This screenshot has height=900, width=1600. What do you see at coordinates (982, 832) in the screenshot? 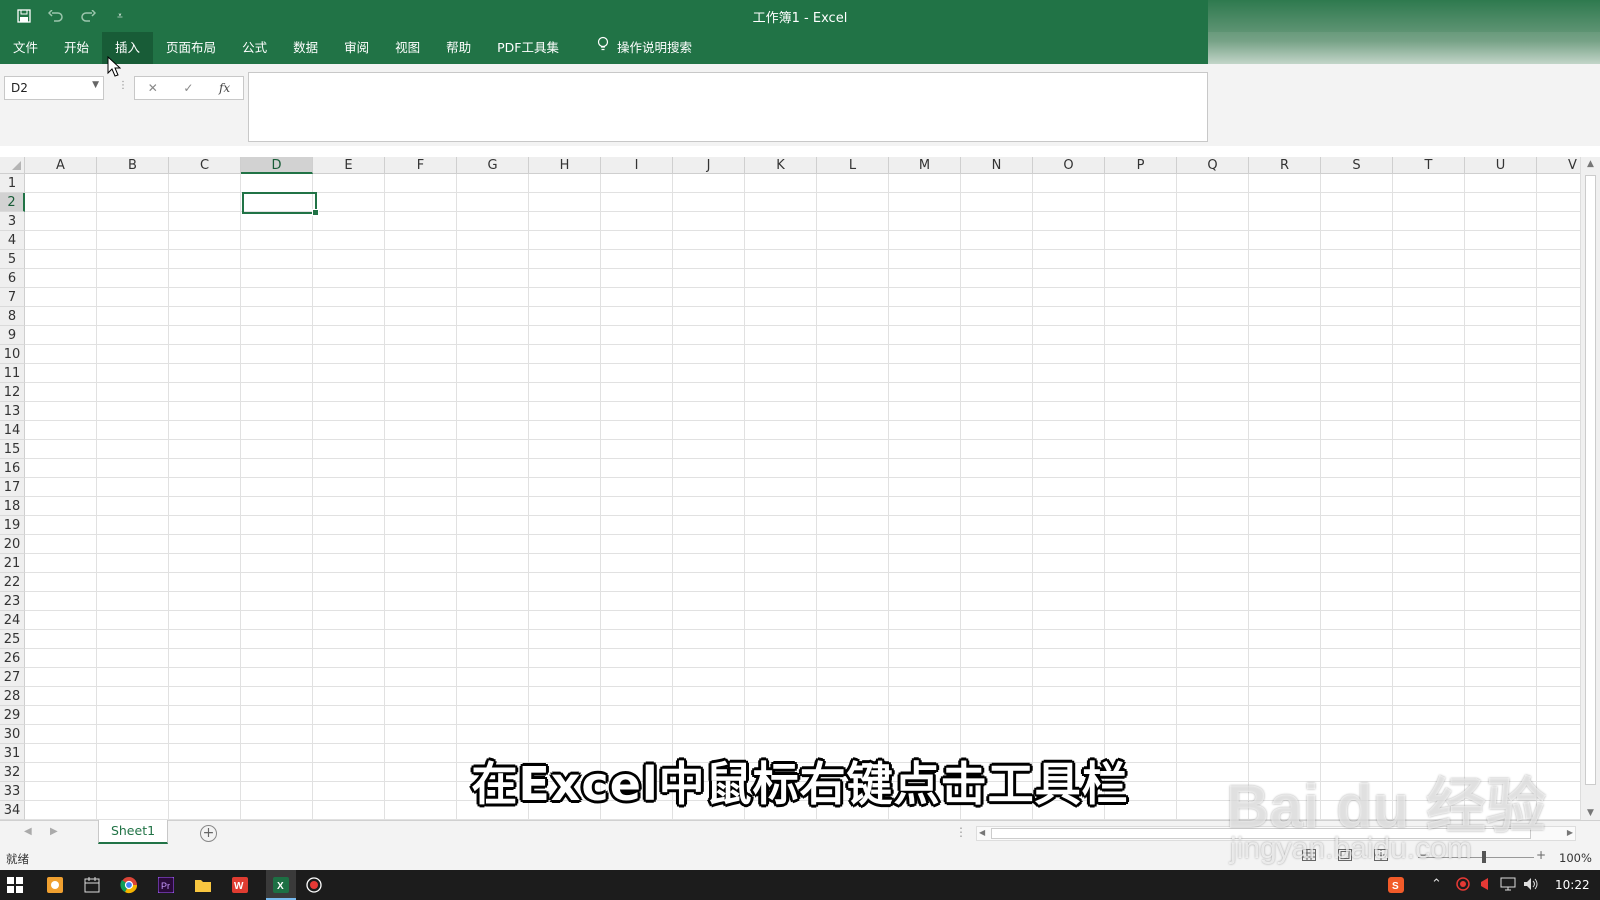
I see `scroll-left-icon: ◀` at bounding box center [982, 832].